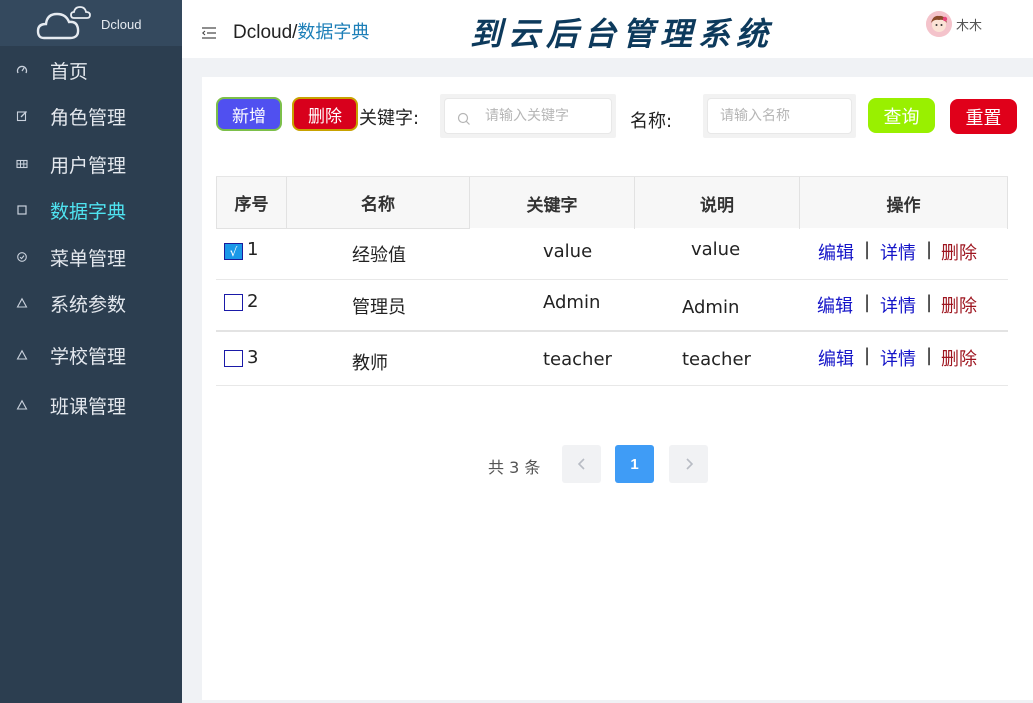 Image resolution: width=1033 pixels, height=703 pixels. What do you see at coordinates (612, 306) in the screenshot?
I see `table-row: 2 管理员 Admin Admin 编辑 | 详情 | 删除` at bounding box center [612, 306].